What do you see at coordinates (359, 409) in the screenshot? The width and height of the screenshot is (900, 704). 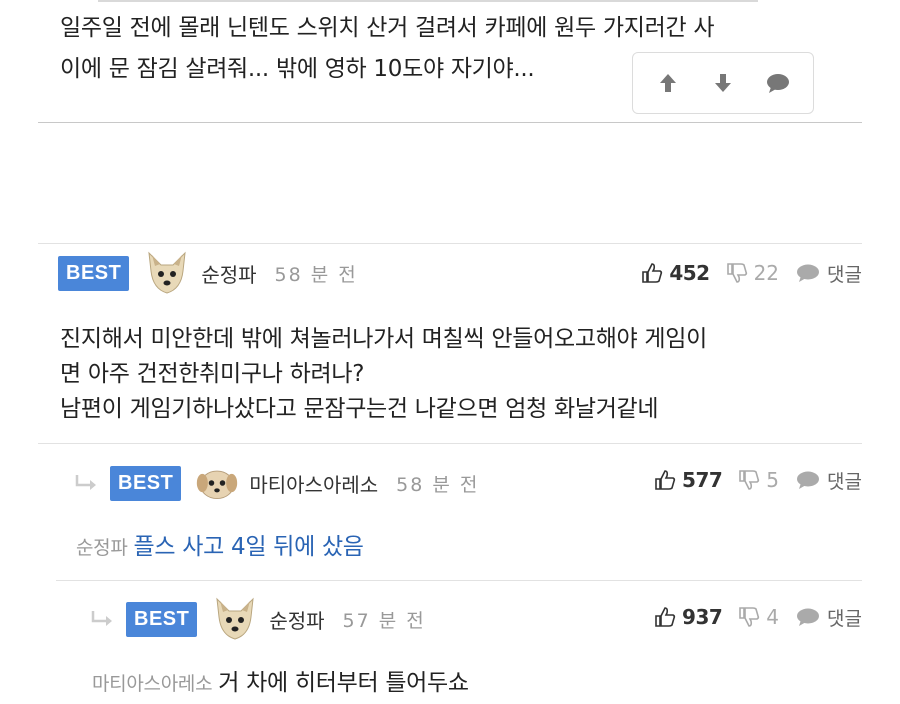 I see `comment-text-line: 남편이 게임기하나샀다고 문잠구는건 나같으면 엄청 화날거같네` at bounding box center [359, 409].